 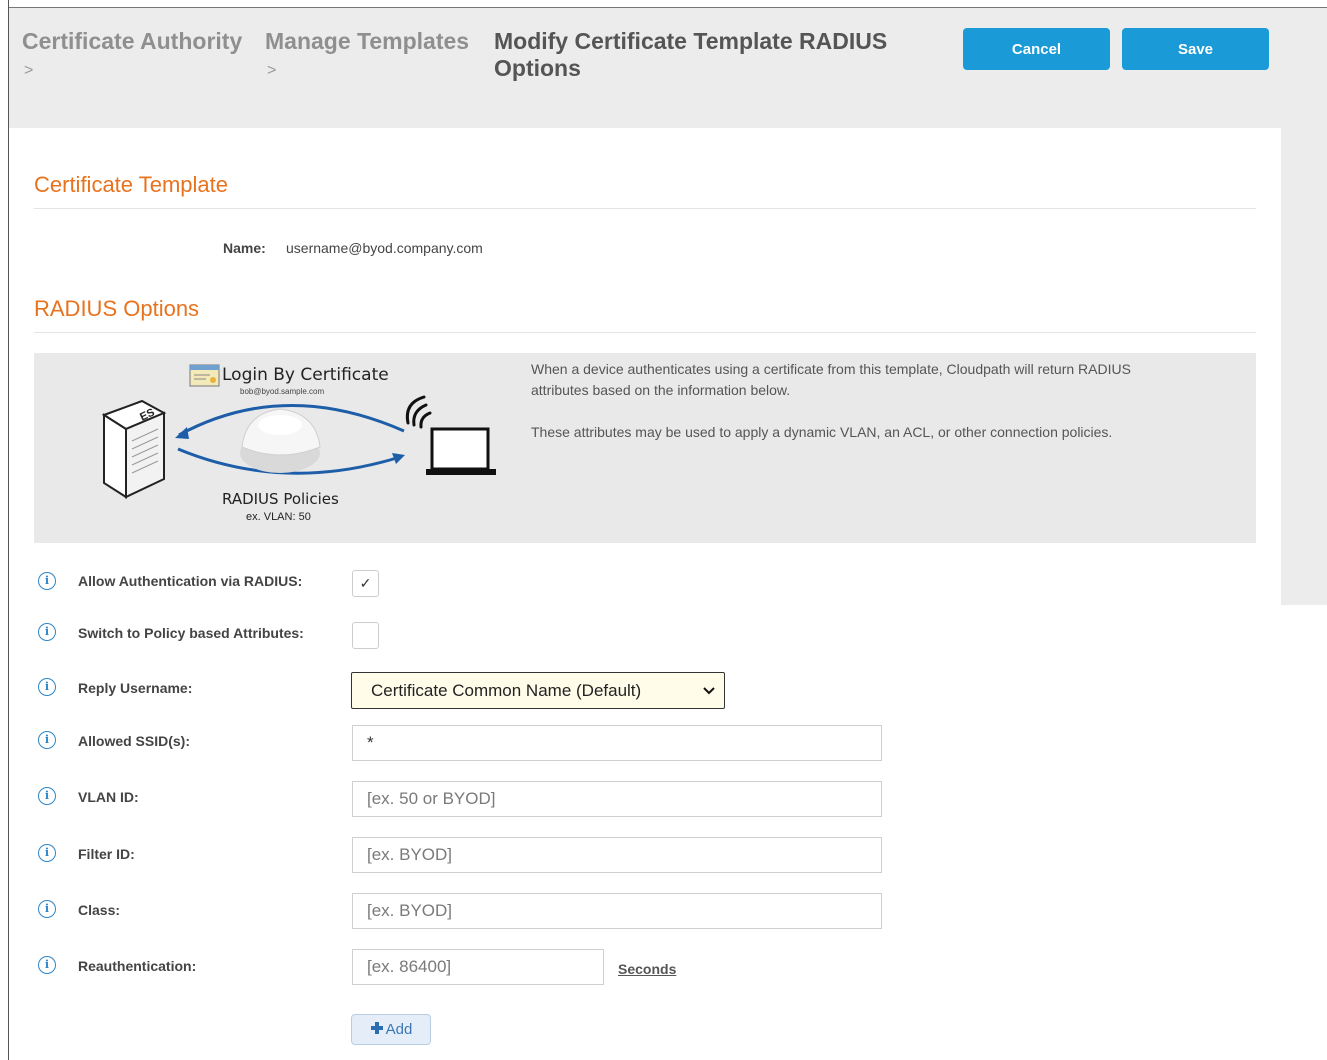 What do you see at coordinates (131, 184) in the screenshot?
I see `certificate-template-heading: Certificate Template` at bounding box center [131, 184].